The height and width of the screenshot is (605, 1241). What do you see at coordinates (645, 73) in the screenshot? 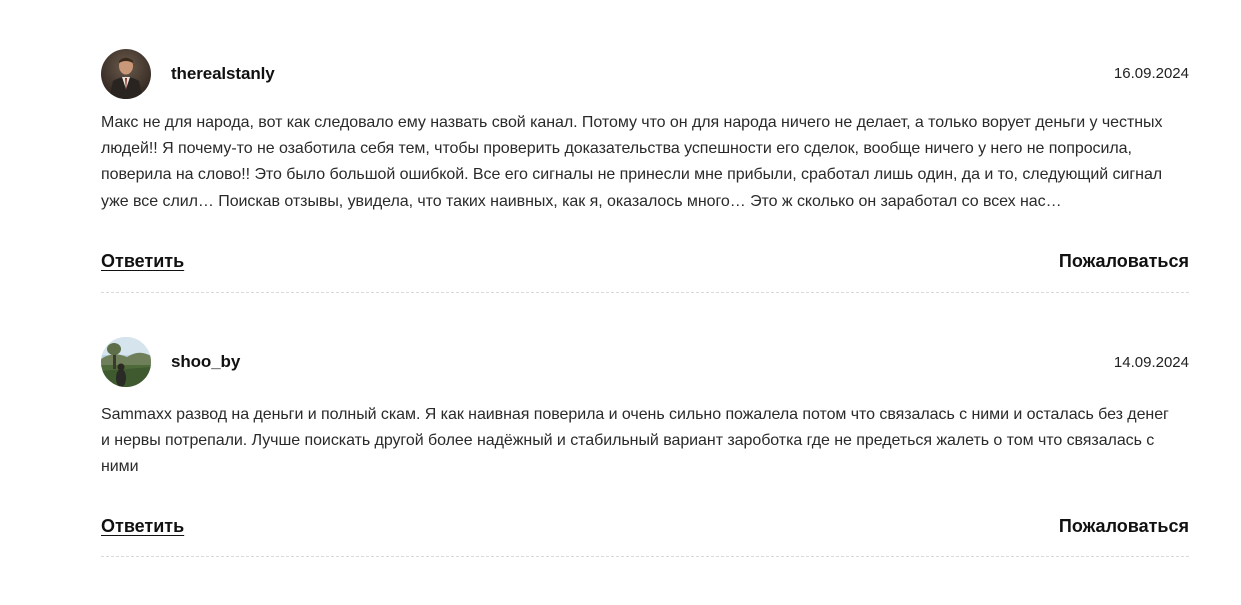
I see `comment-header: therealstanly 16.09.2024` at bounding box center [645, 73].